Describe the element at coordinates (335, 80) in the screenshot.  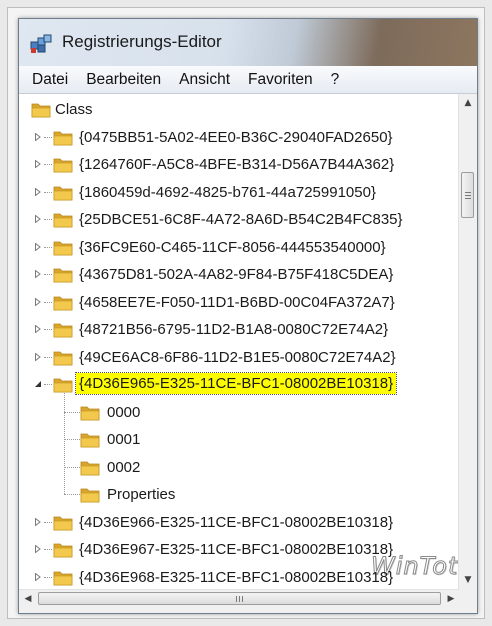
I see `menu-help: ?` at that location.